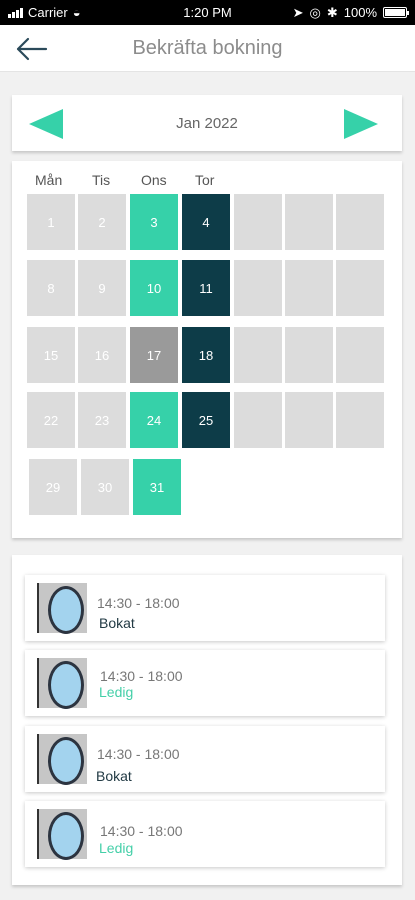 Image resolution: width=415 pixels, height=900 pixels. Describe the element at coordinates (361, 124) in the screenshot. I see `next-month-button` at that location.